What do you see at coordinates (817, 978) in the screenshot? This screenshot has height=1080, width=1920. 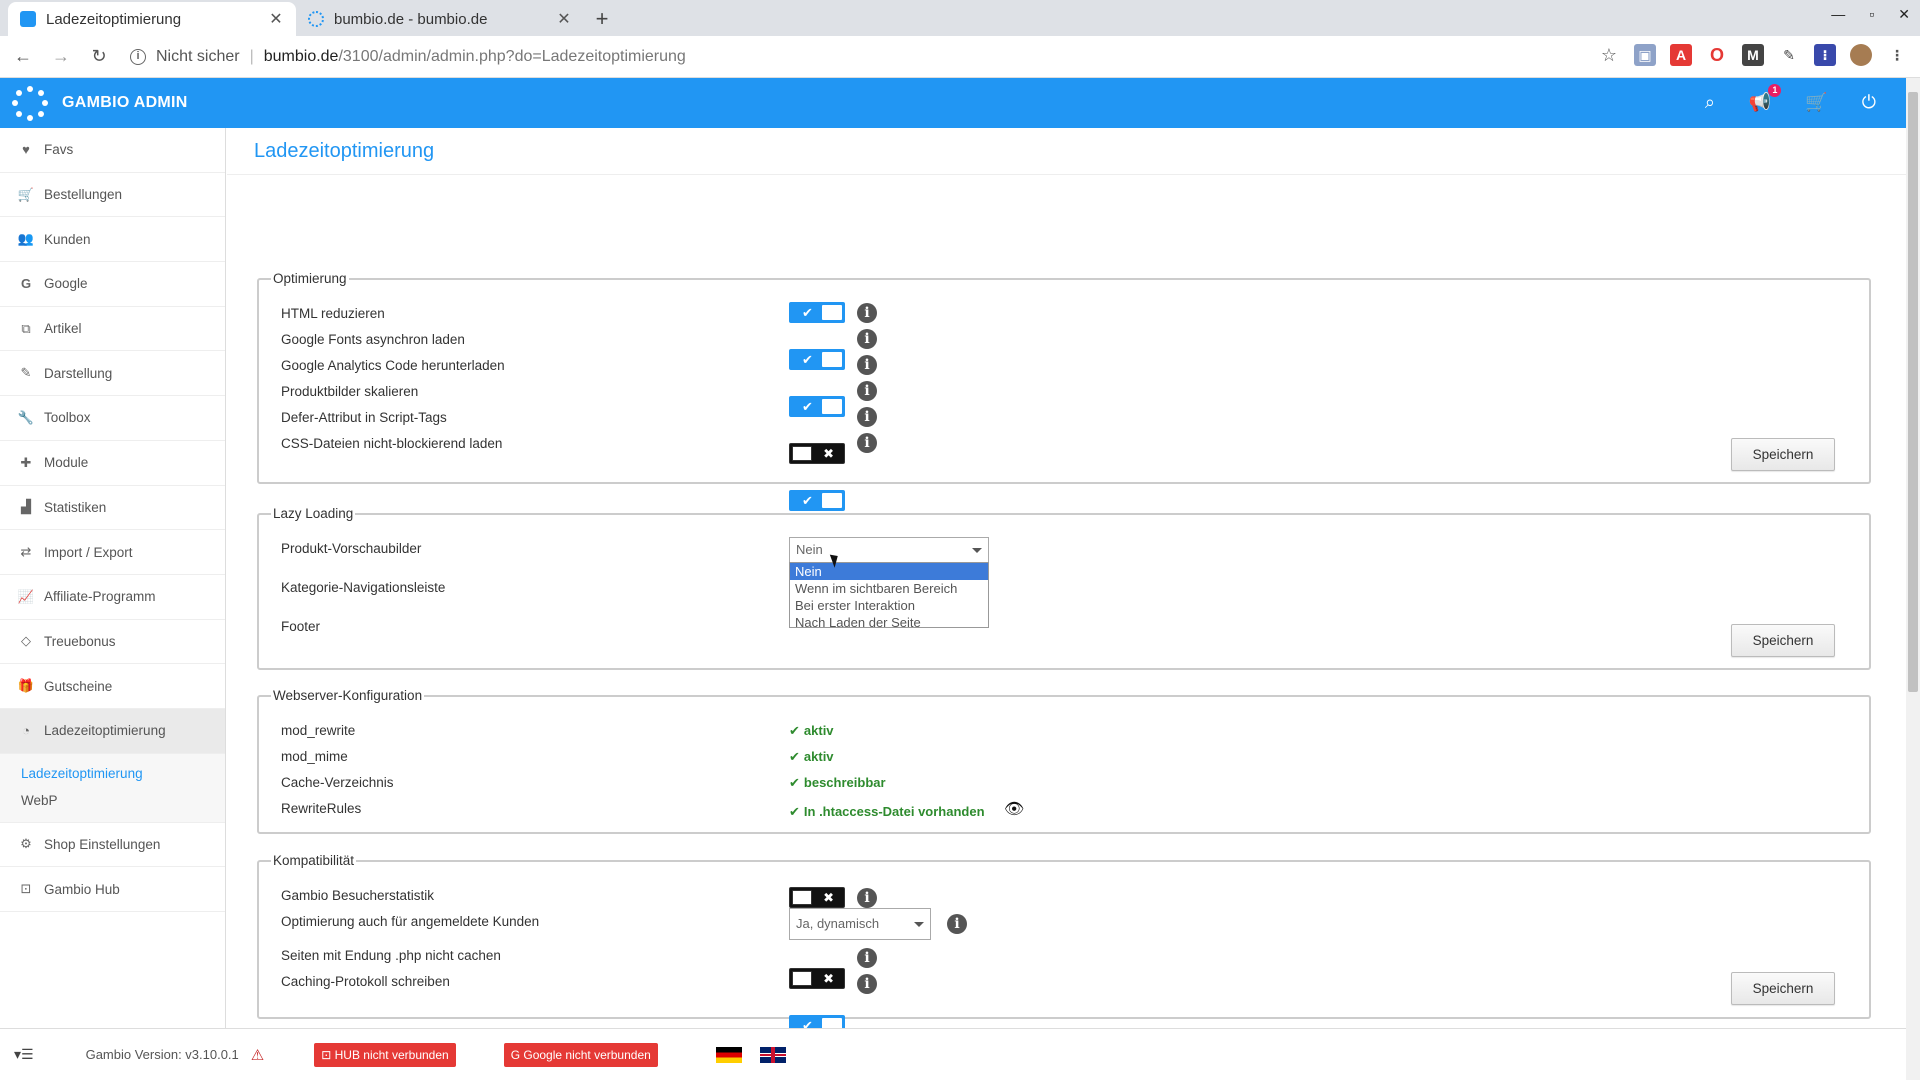 I see `php-nicht-cachen-toggle: ✖` at bounding box center [817, 978].